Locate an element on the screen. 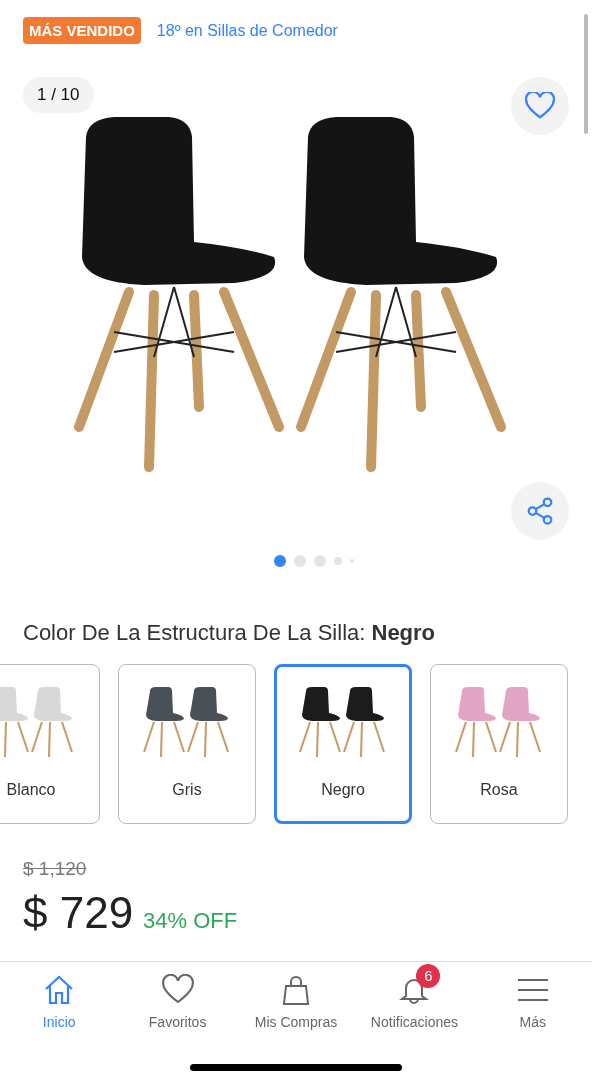 The width and height of the screenshot is (592, 1080). discount-label: 34% OFF is located at coordinates (190, 921).